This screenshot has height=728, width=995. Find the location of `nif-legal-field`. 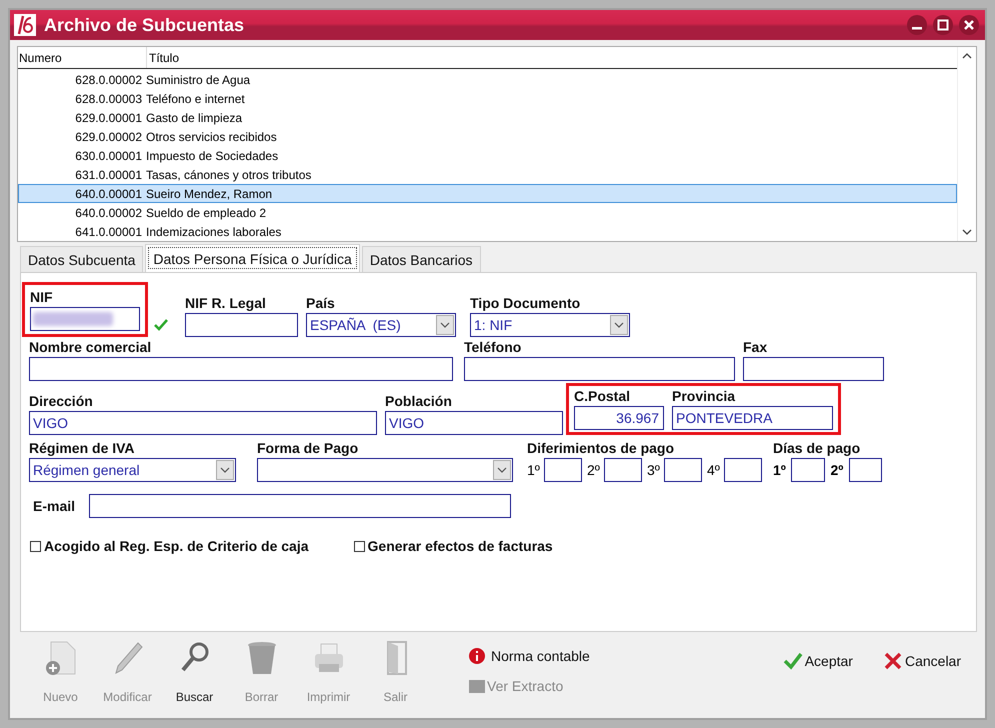

nif-legal-field is located at coordinates (241, 325).